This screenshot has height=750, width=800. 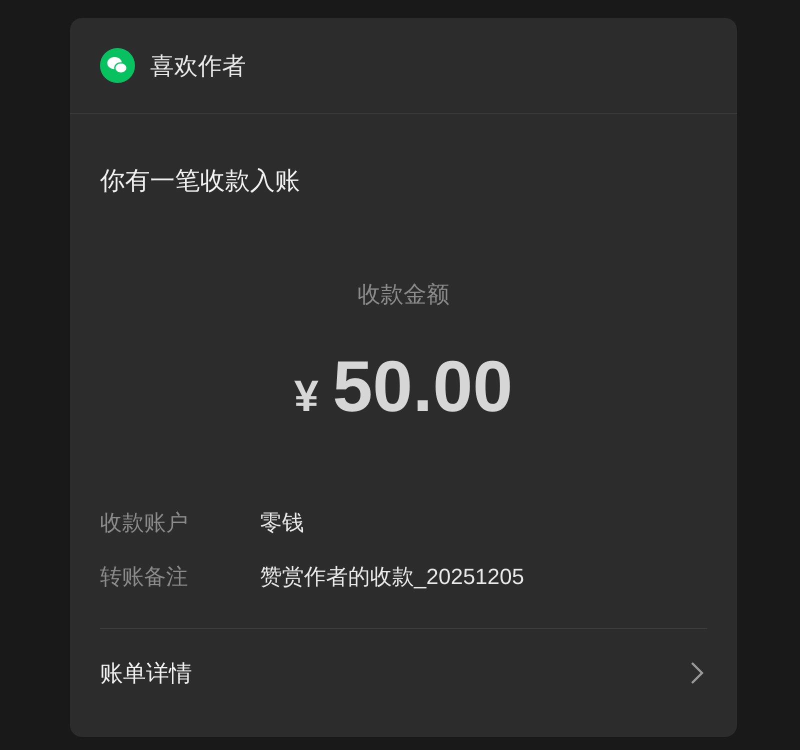 I want to click on chevron-right-icon, so click(x=697, y=673).